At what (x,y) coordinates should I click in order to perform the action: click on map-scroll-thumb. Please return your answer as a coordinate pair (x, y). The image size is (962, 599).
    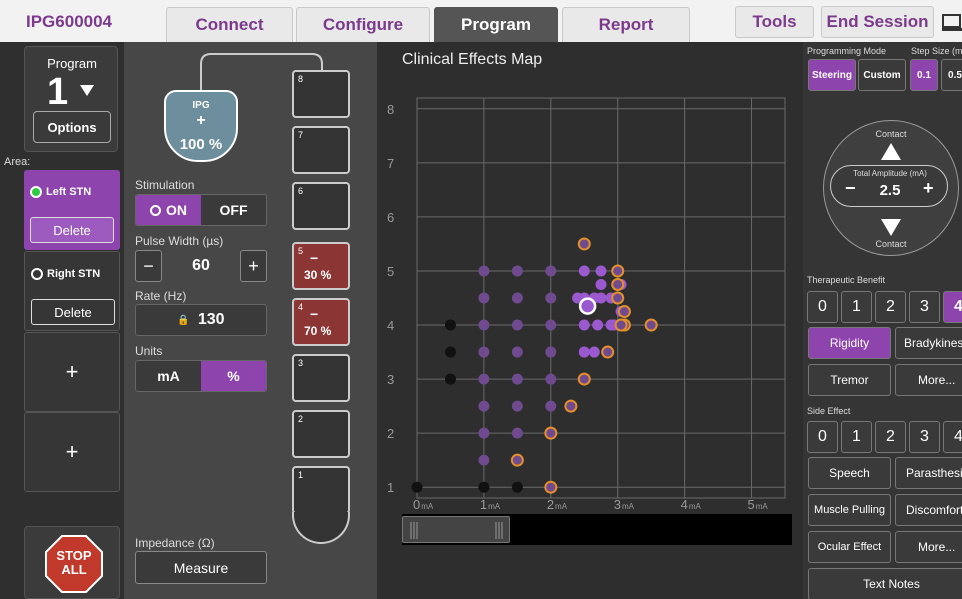
    Looking at the image, I should click on (456, 529).